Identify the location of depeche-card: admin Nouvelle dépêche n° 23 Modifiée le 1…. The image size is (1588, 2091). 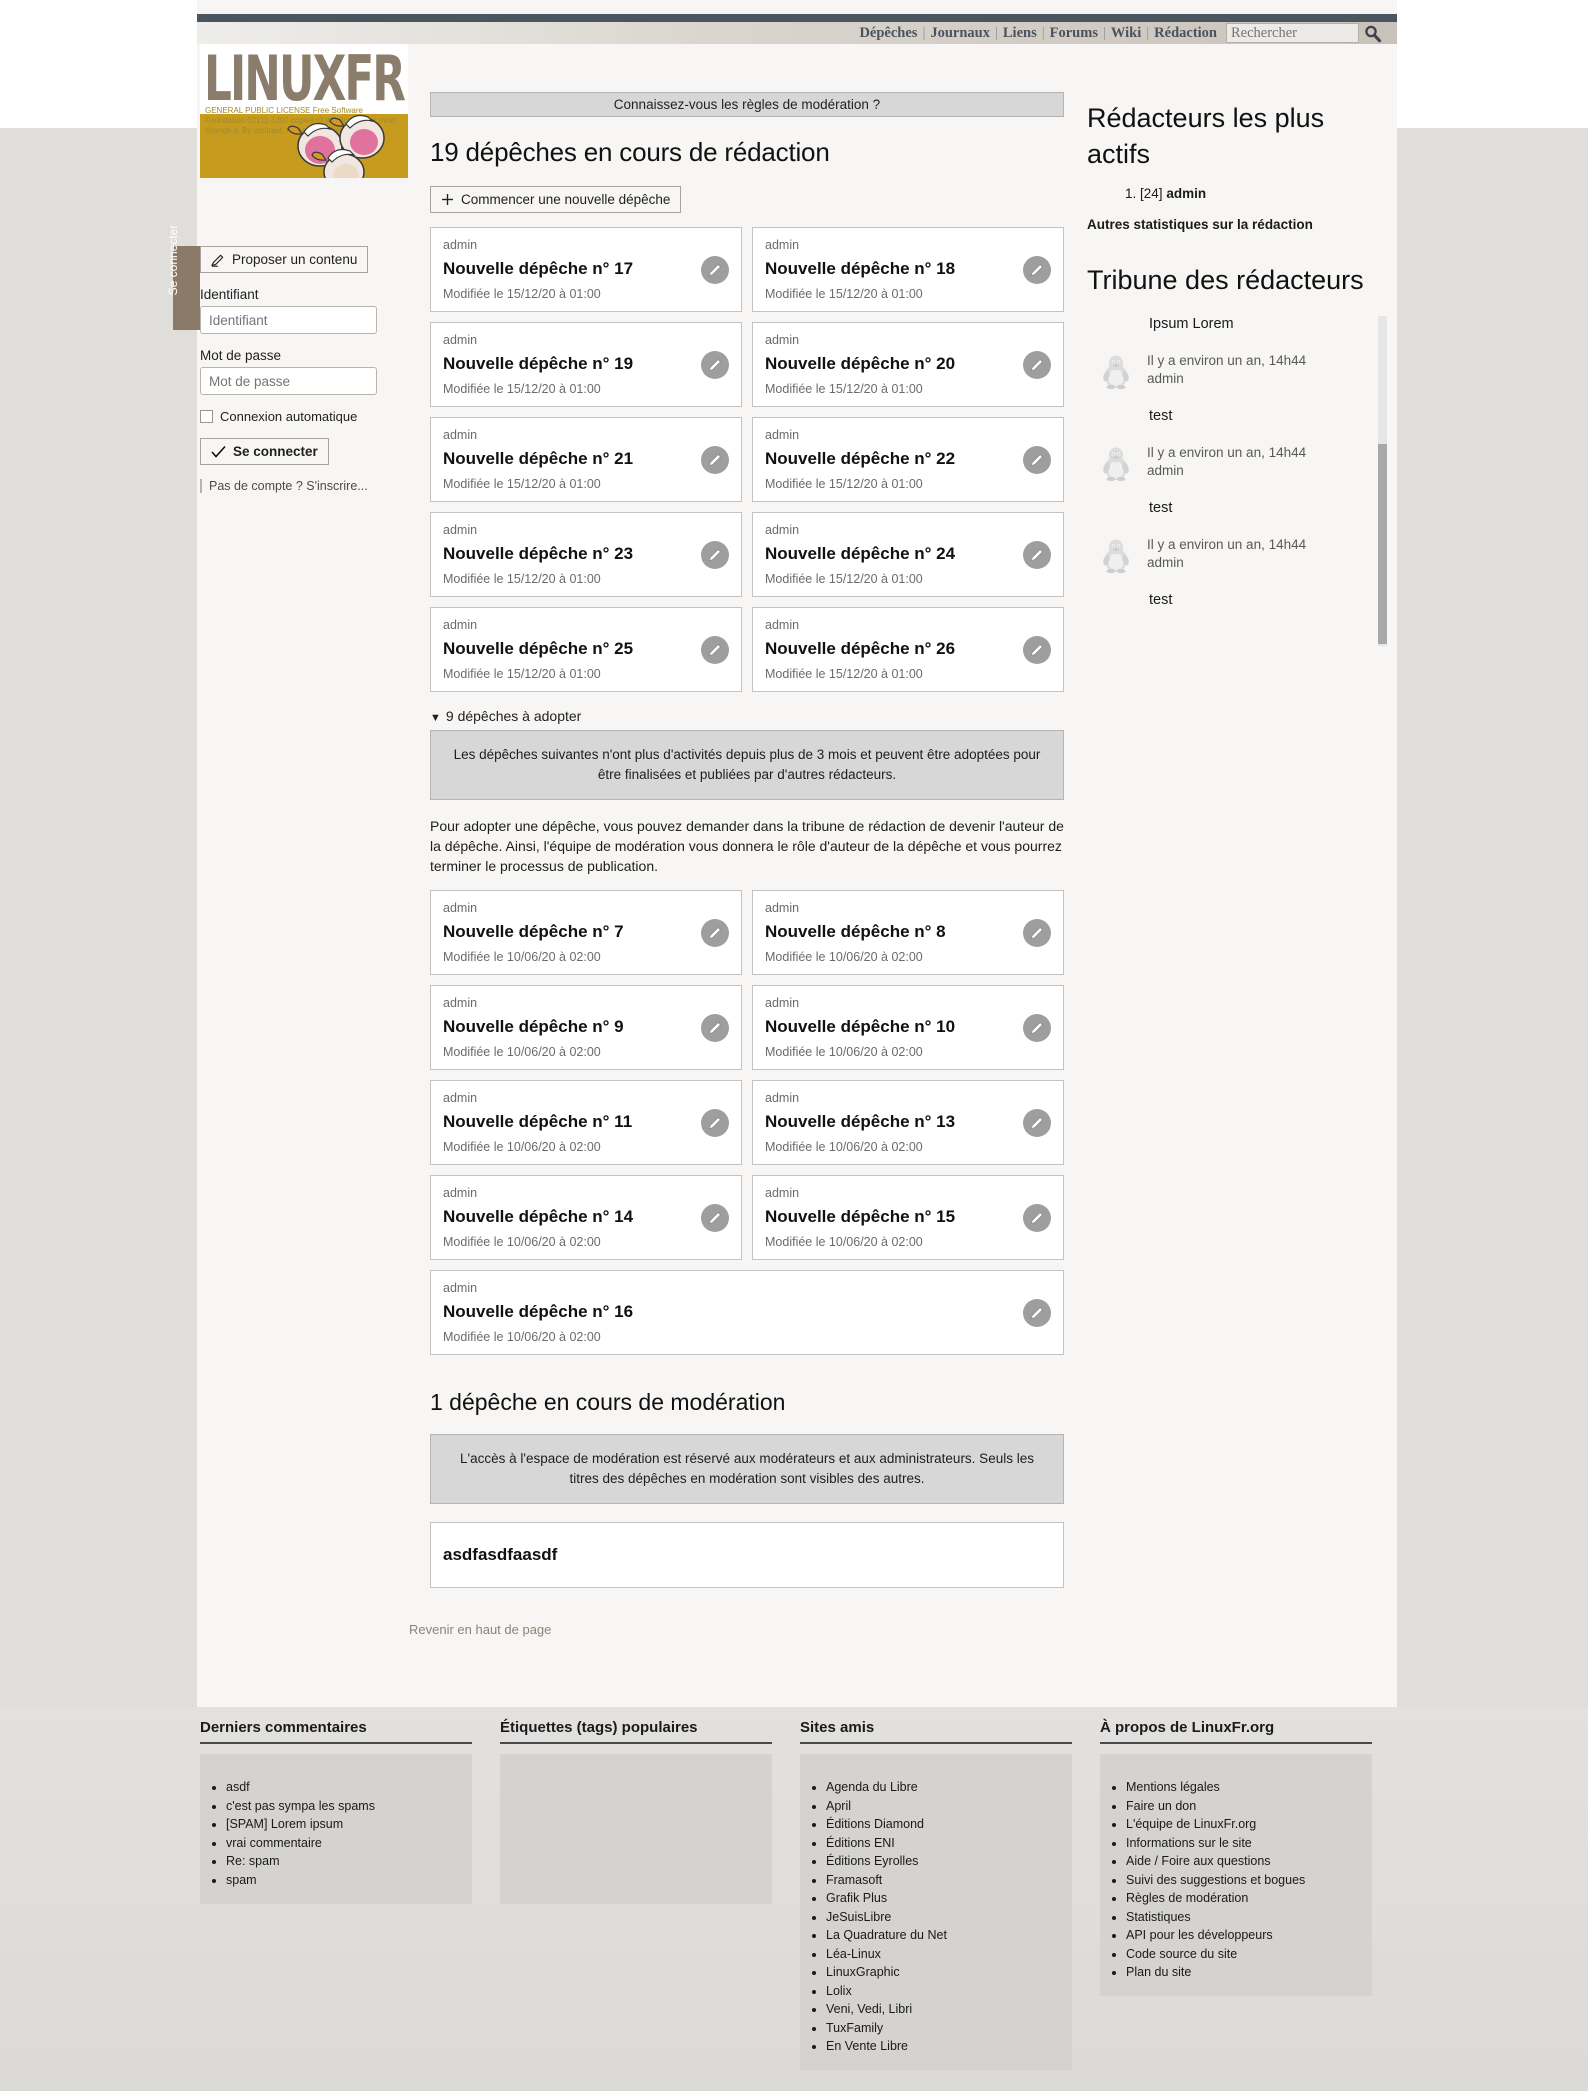
(586, 554).